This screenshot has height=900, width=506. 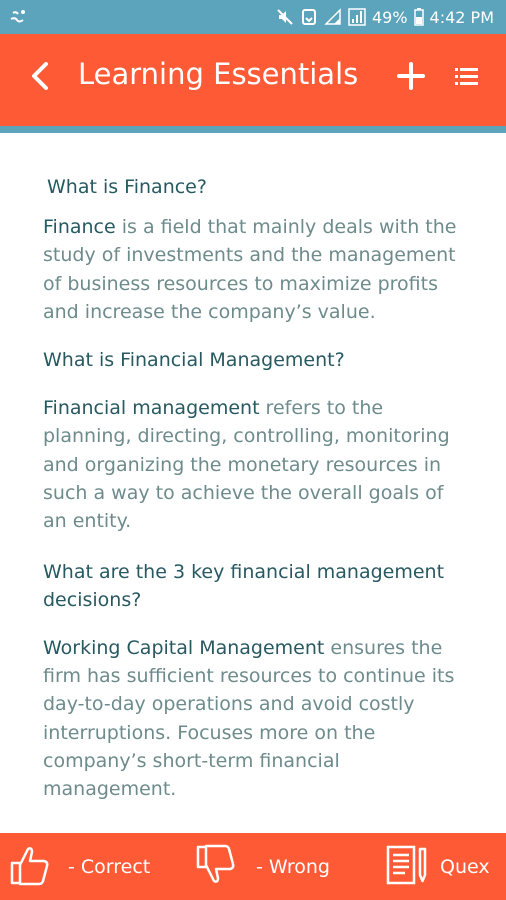 What do you see at coordinates (467, 82) in the screenshot?
I see `list-icon` at bounding box center [467, 82].